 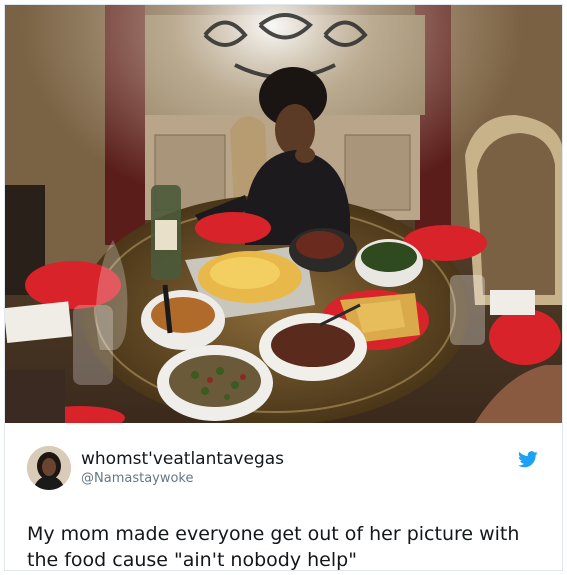 What do you see at coordinates (528, 459) in the screenshot?
I see `twitter-bird-icon` at bounding box center [528, 459].